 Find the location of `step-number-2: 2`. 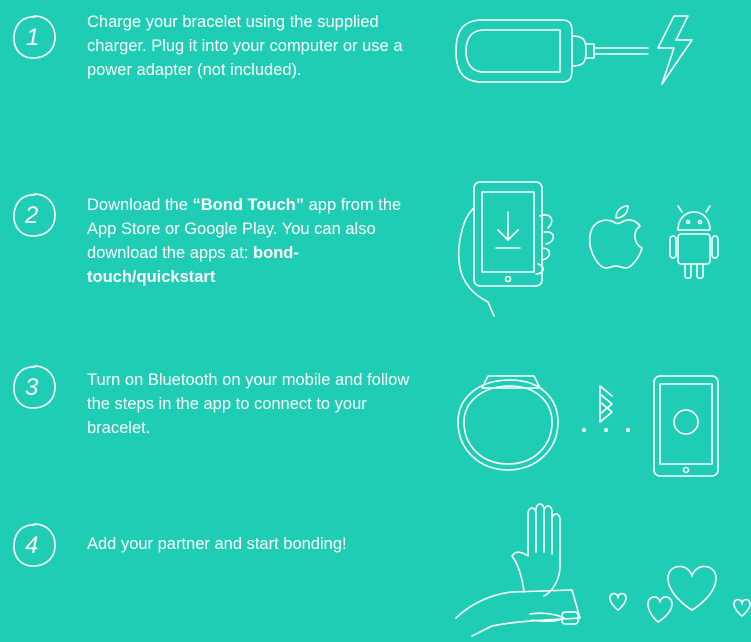

step-number-2: 2 is located at coordinates (34, 215).